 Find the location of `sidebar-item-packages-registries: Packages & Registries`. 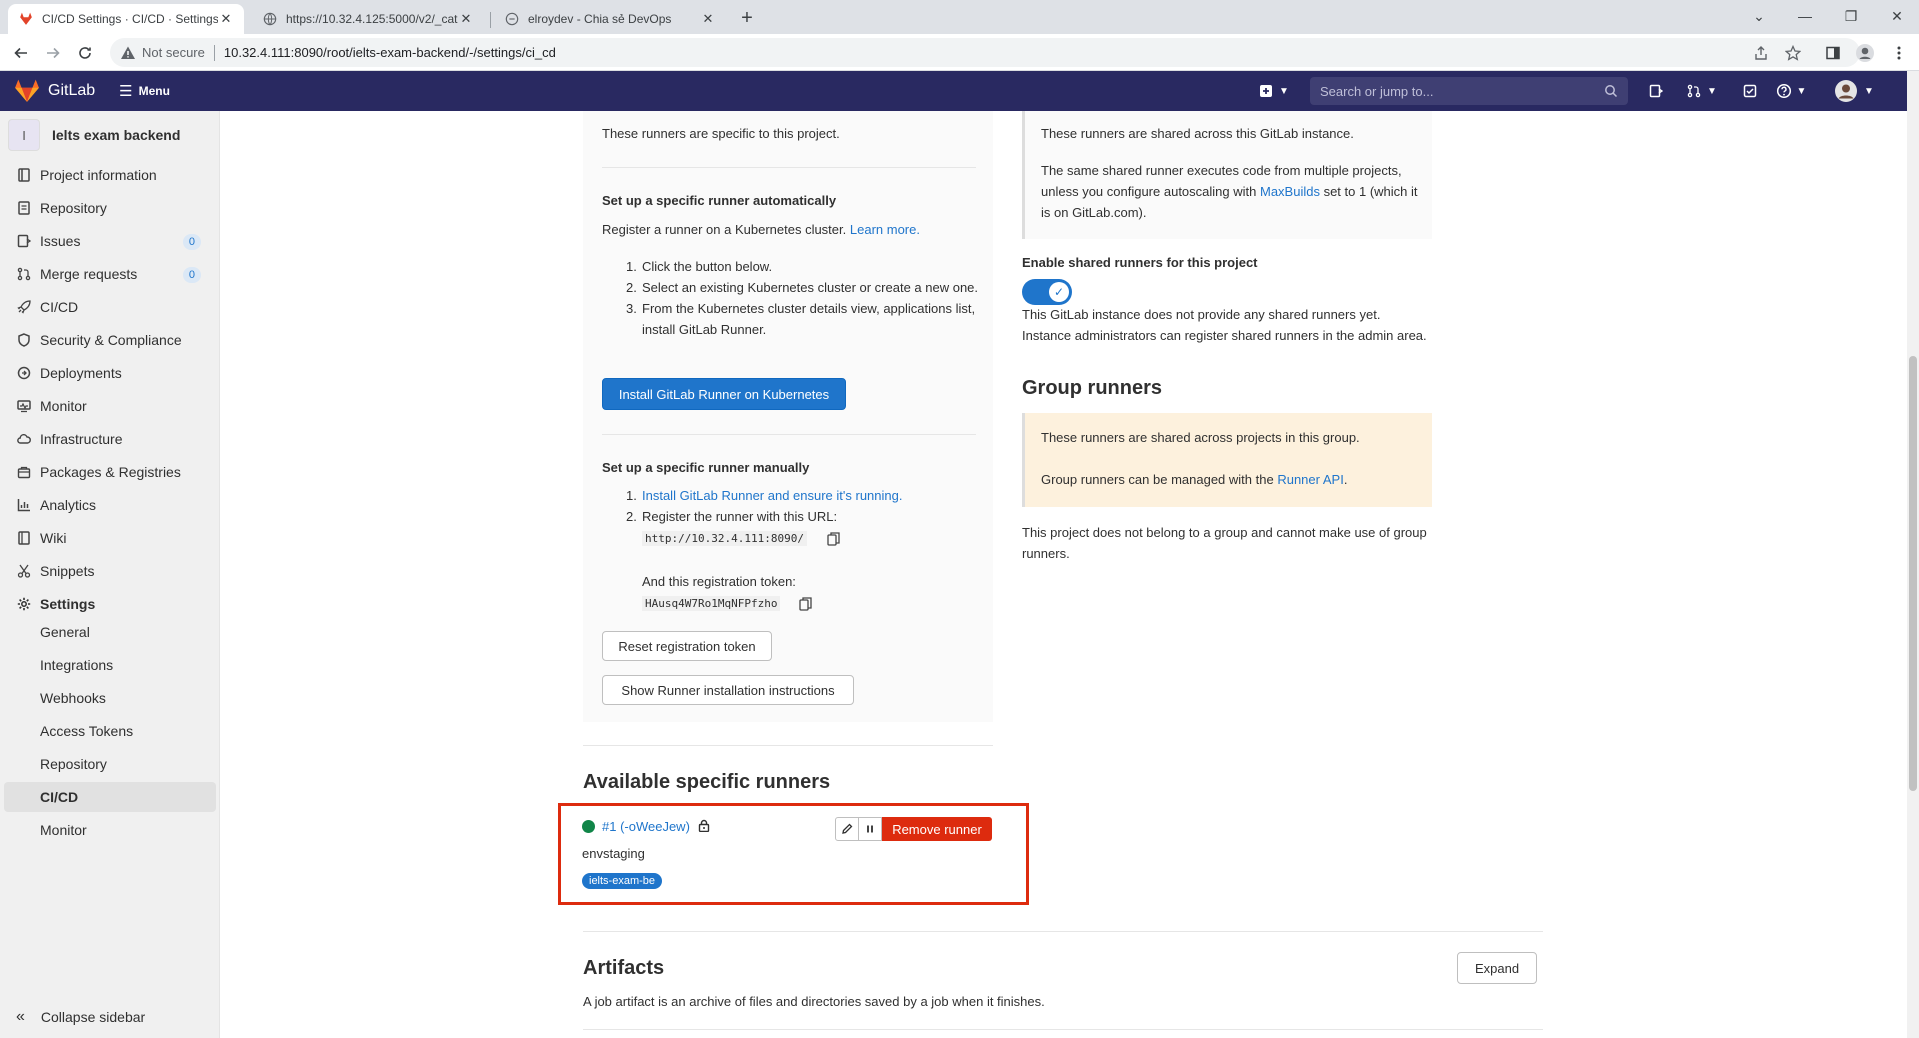

sidebar-item-packages-registries: Packages & Registries is located at coordinates (109, 472).